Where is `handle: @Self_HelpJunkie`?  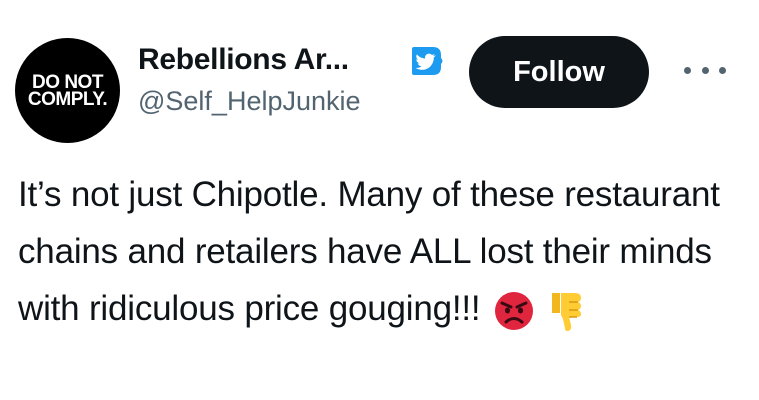
handle: @Self_HelpJunkie is located at coordinates (249, 101).